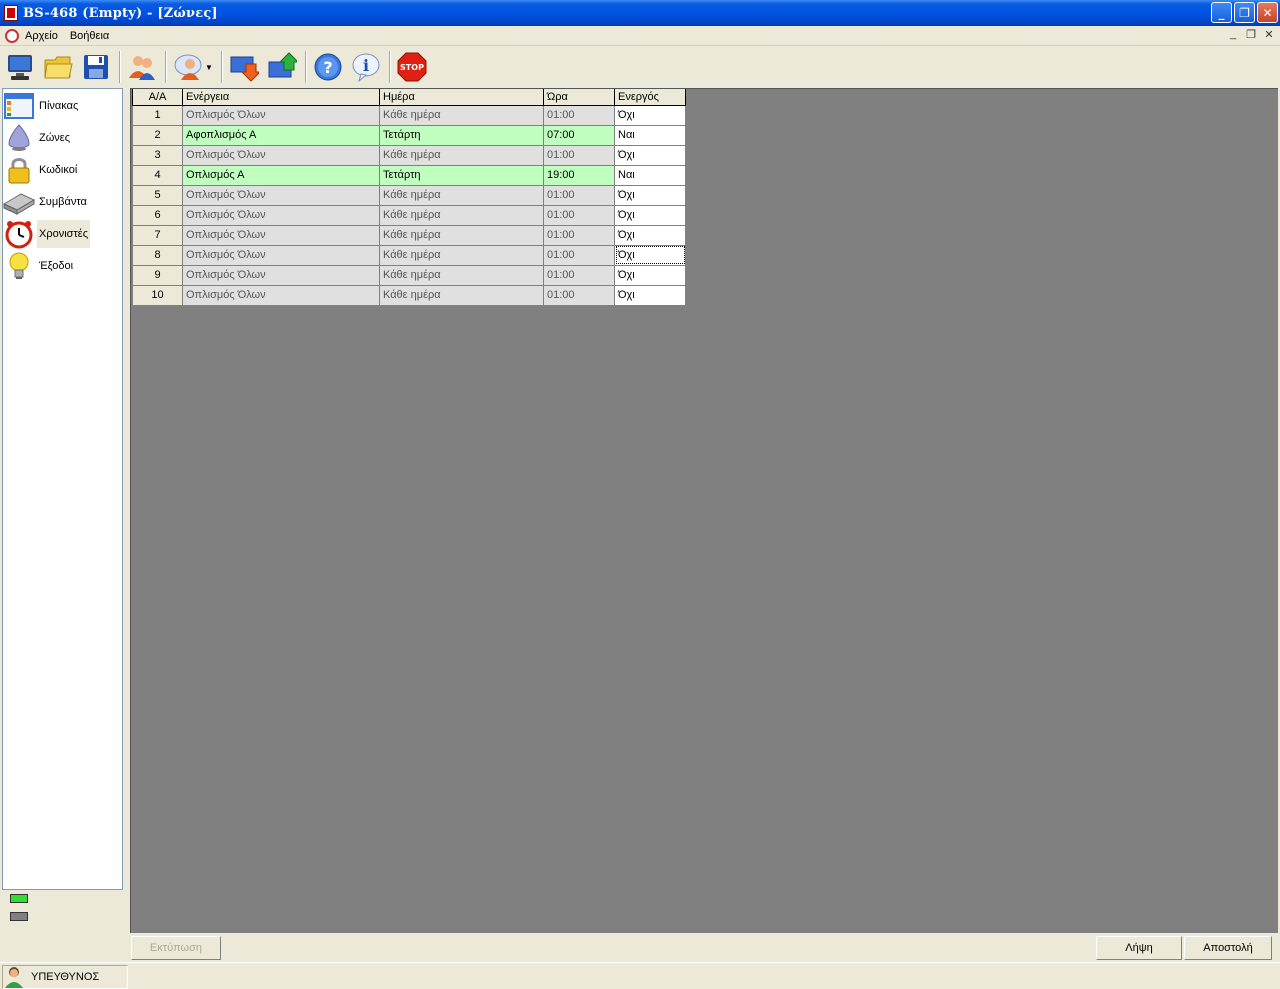 Image resolution: width=1280 pixels, height=989 pixels. Describe the element at coordinates (11, 13) in the screenshot. I see `app-icon` at that location.